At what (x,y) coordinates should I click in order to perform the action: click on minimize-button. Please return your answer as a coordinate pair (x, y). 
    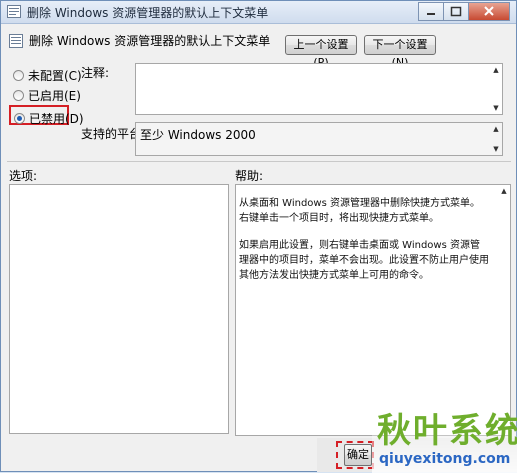
    Looking at the image, I should click on (430, 11).